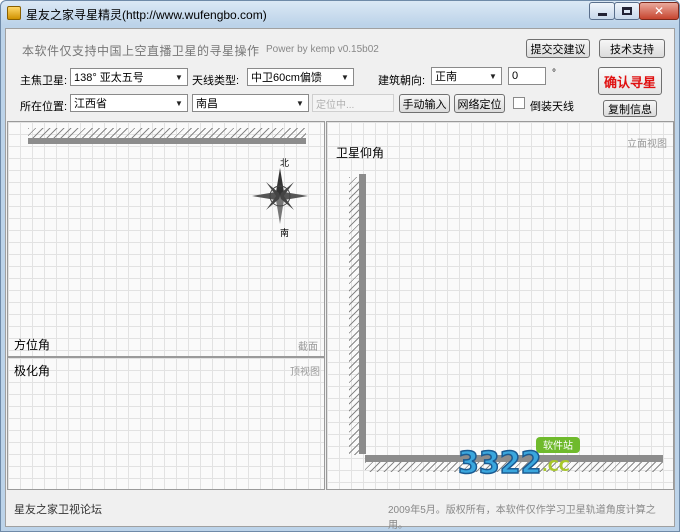 The height and width of the screenshot is (532, 680). Describe the element at coordinates (167, 133) in the screenshot. I see `top-wall-hatch` at that location.